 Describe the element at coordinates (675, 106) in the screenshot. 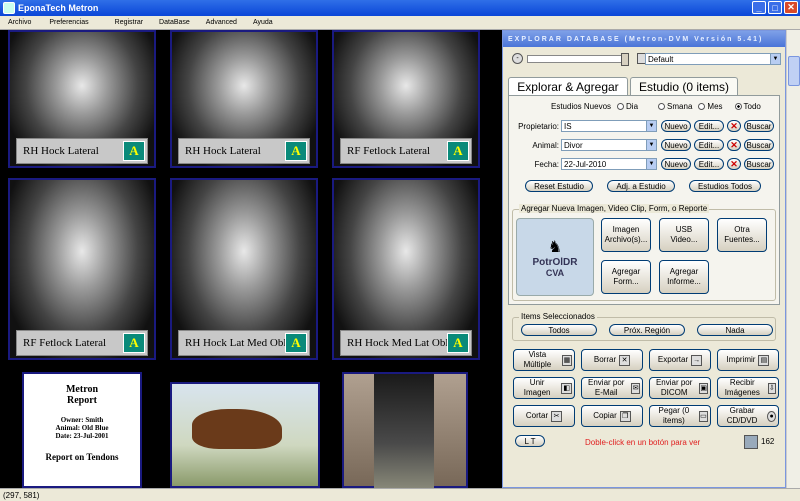

I see `radio-smana: Smana` at that location.